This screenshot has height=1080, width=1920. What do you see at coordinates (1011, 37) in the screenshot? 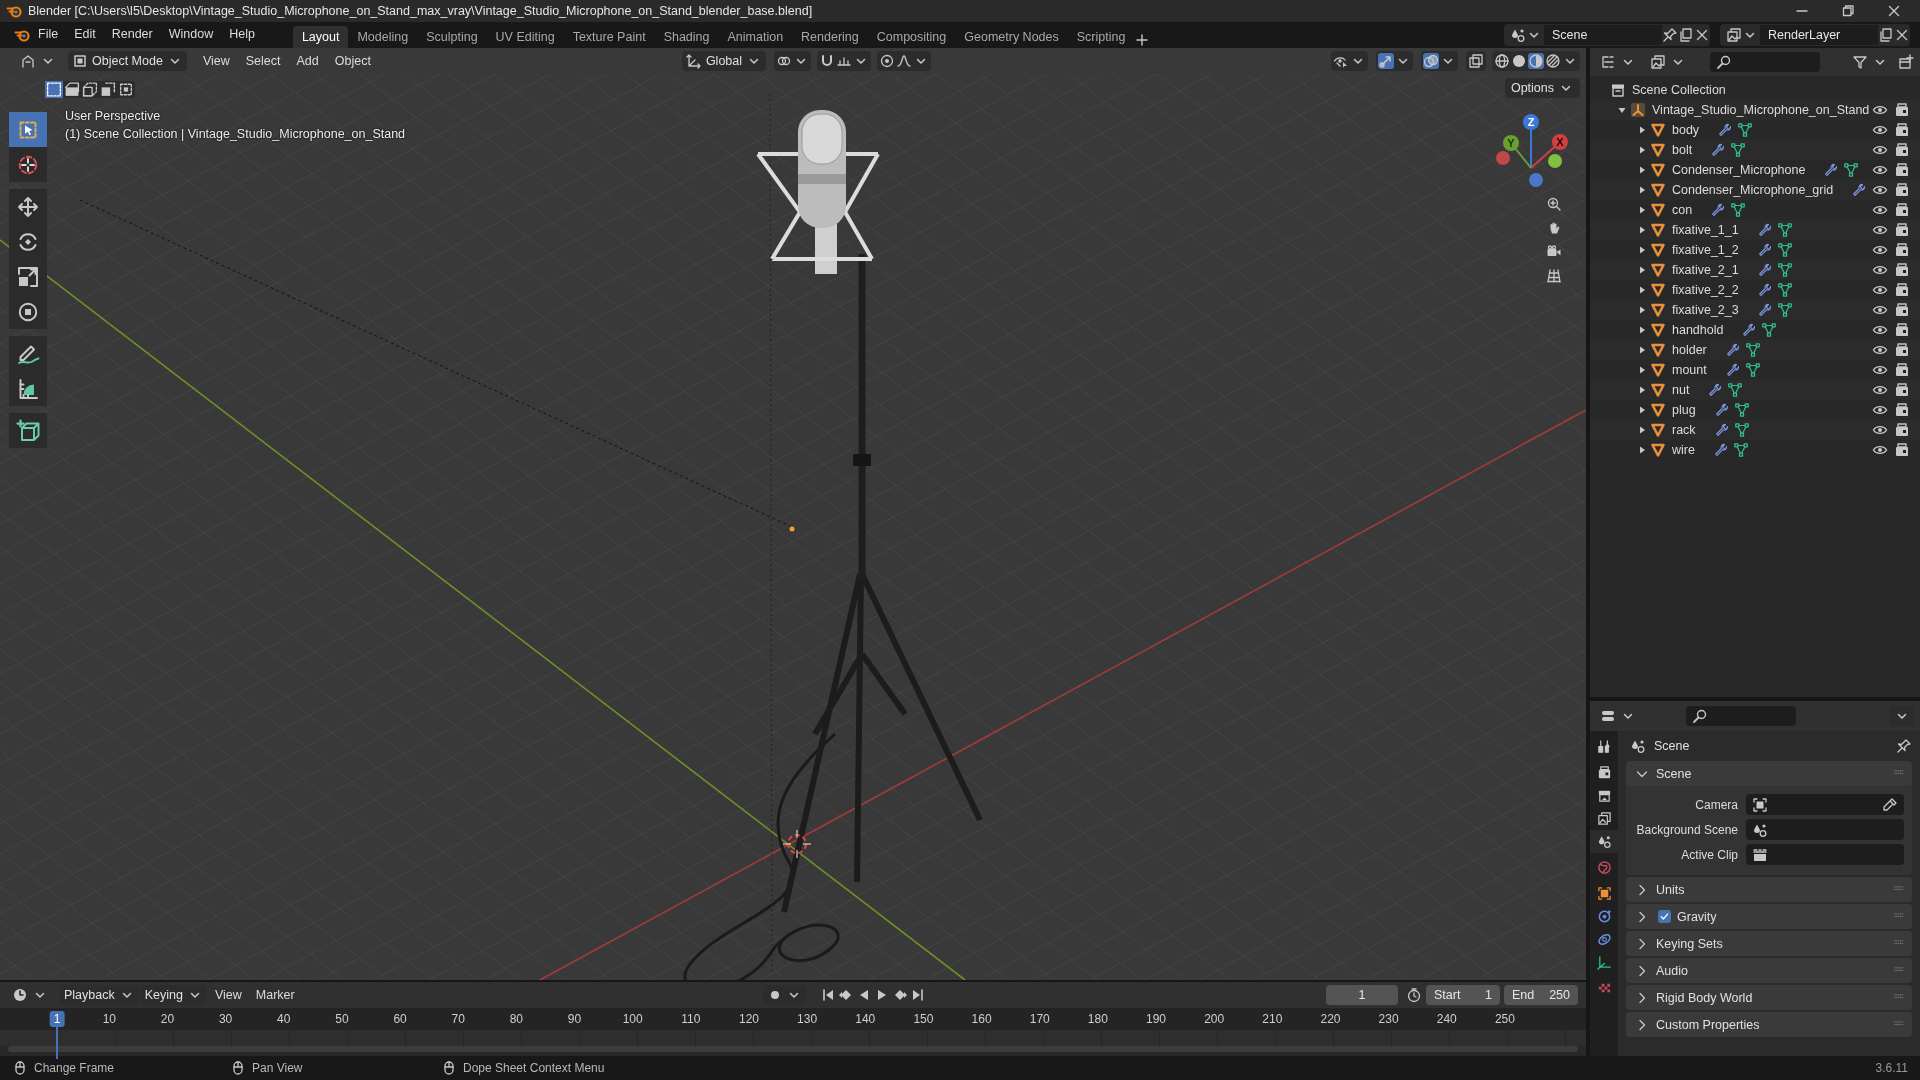
I see `workspace-tab: Geometry Nodes` at bounding box center [1011, 37].